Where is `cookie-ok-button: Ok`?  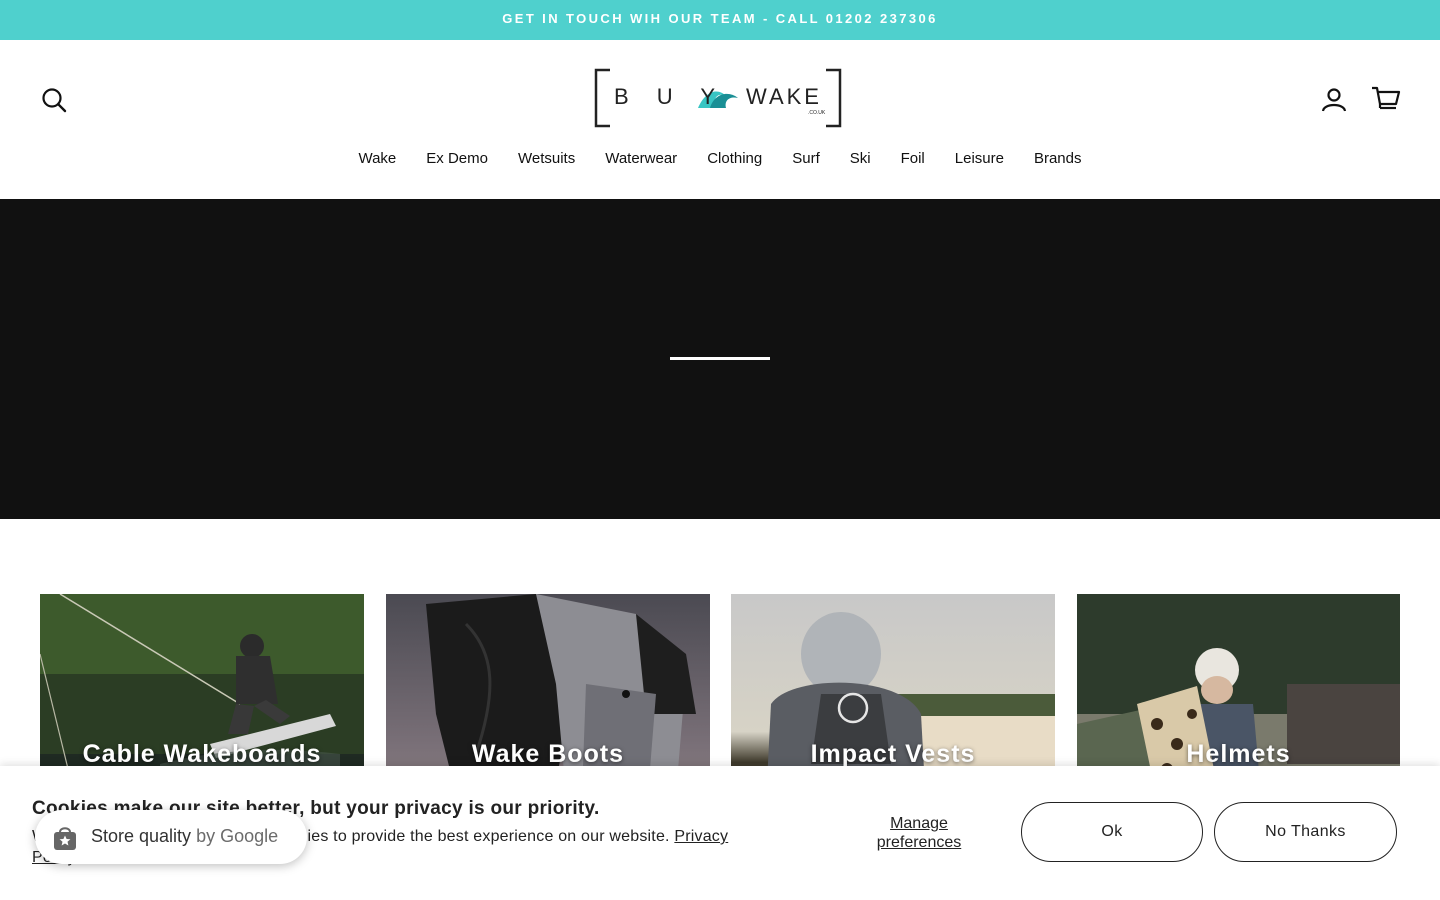 cookie-ok-button: Ok is located at coordinates (1112, 832).